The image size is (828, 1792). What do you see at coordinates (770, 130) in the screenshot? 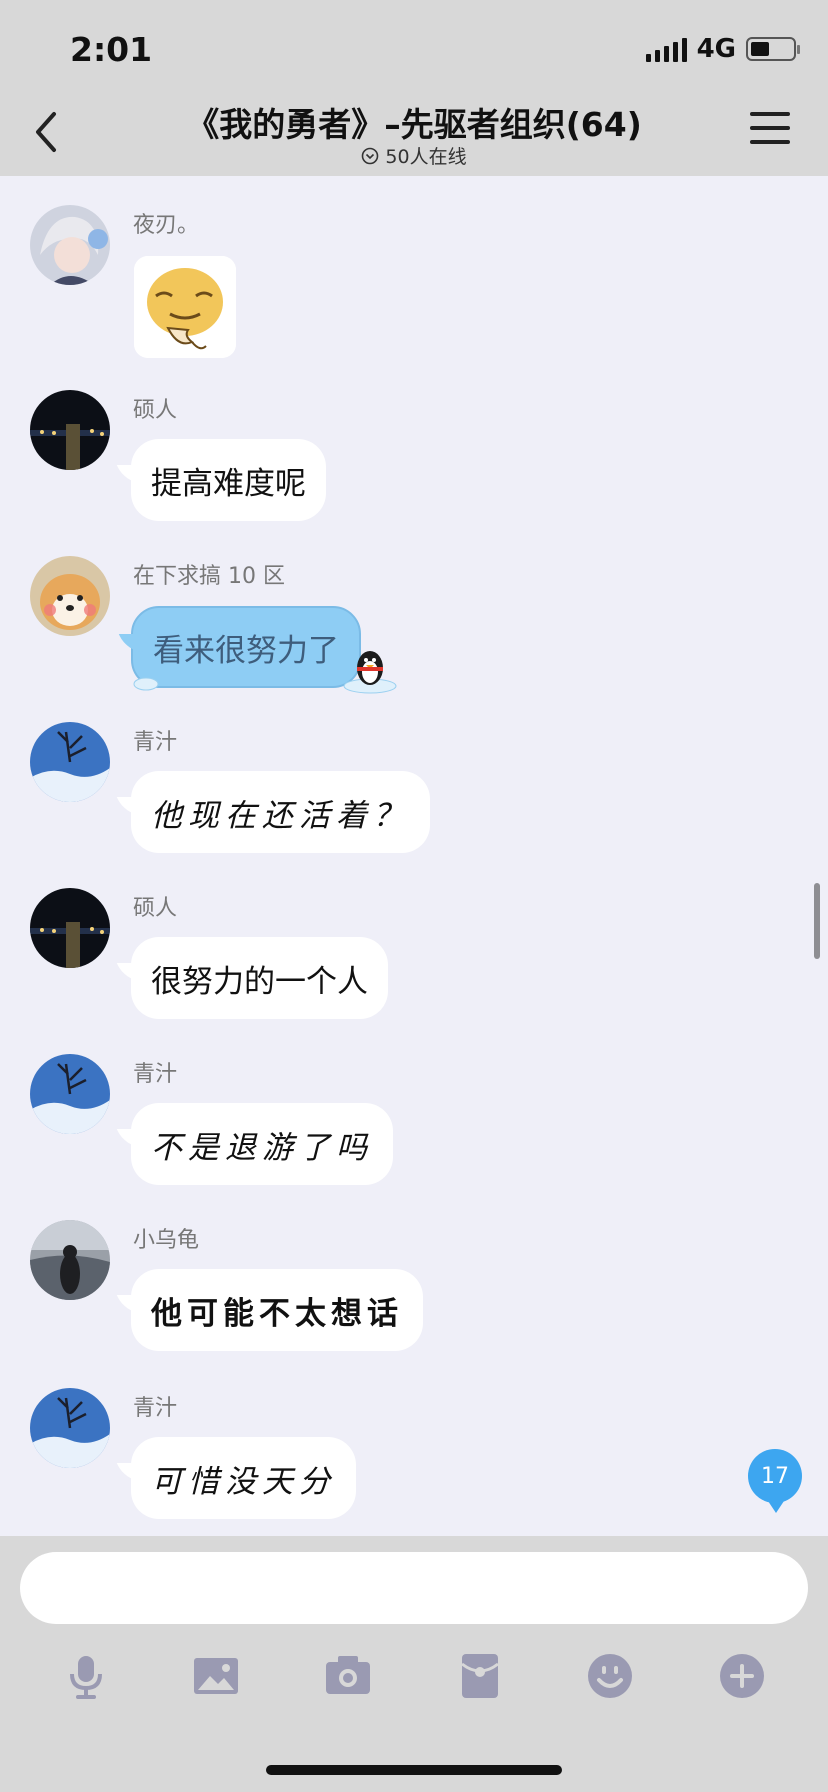
I see `menu-button` at bounding box center [770, 130].